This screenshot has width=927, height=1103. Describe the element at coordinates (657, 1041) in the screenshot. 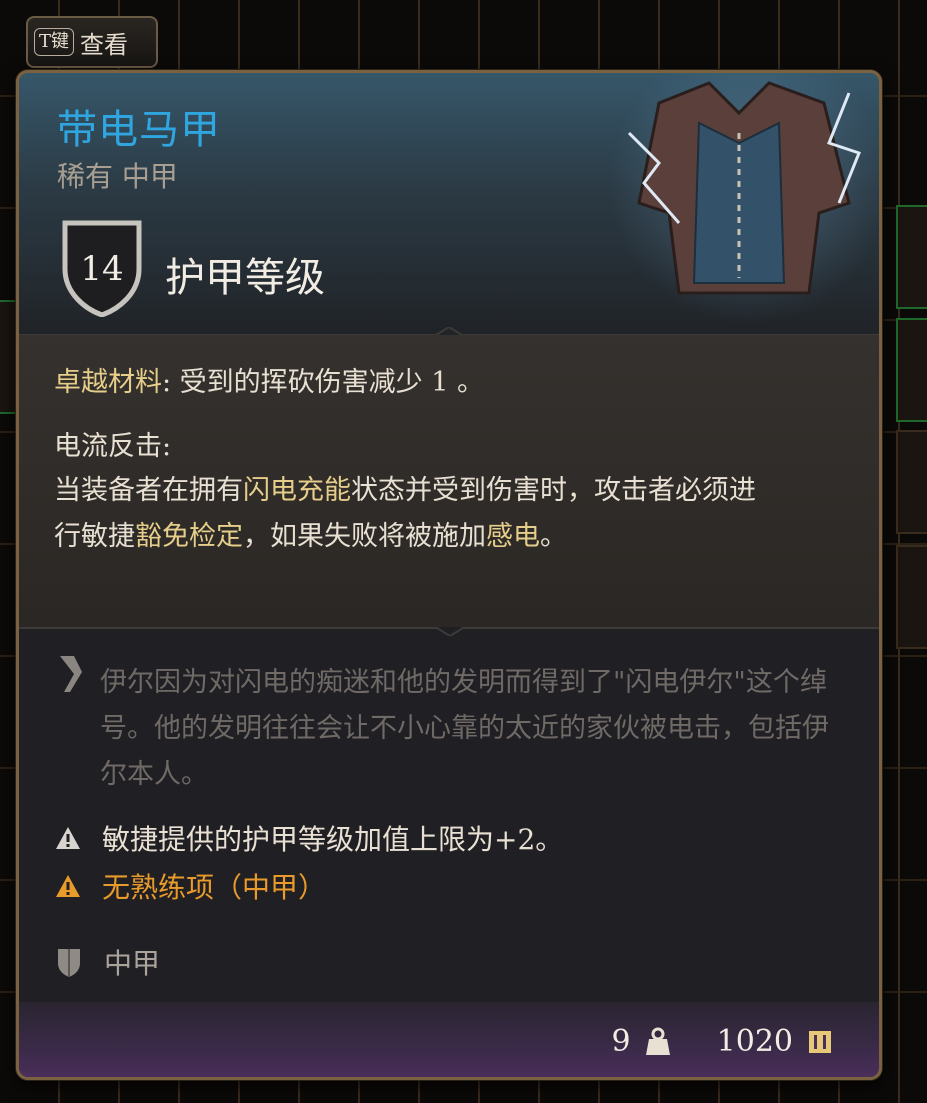

I see `weight-icon` at that location.